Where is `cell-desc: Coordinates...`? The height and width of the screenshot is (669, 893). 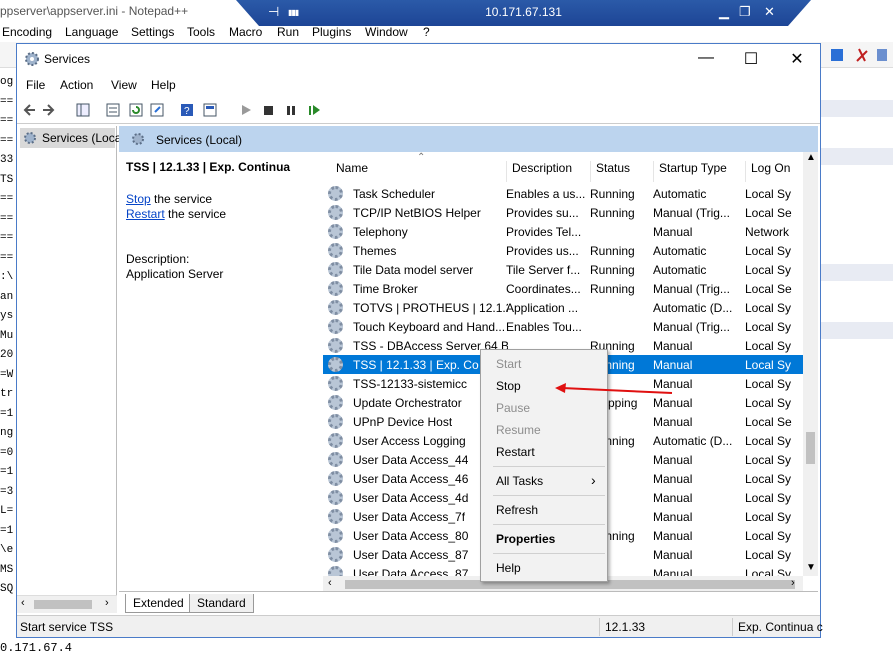
cell-desc: Coordinates... is located at coordinates (543, 289).